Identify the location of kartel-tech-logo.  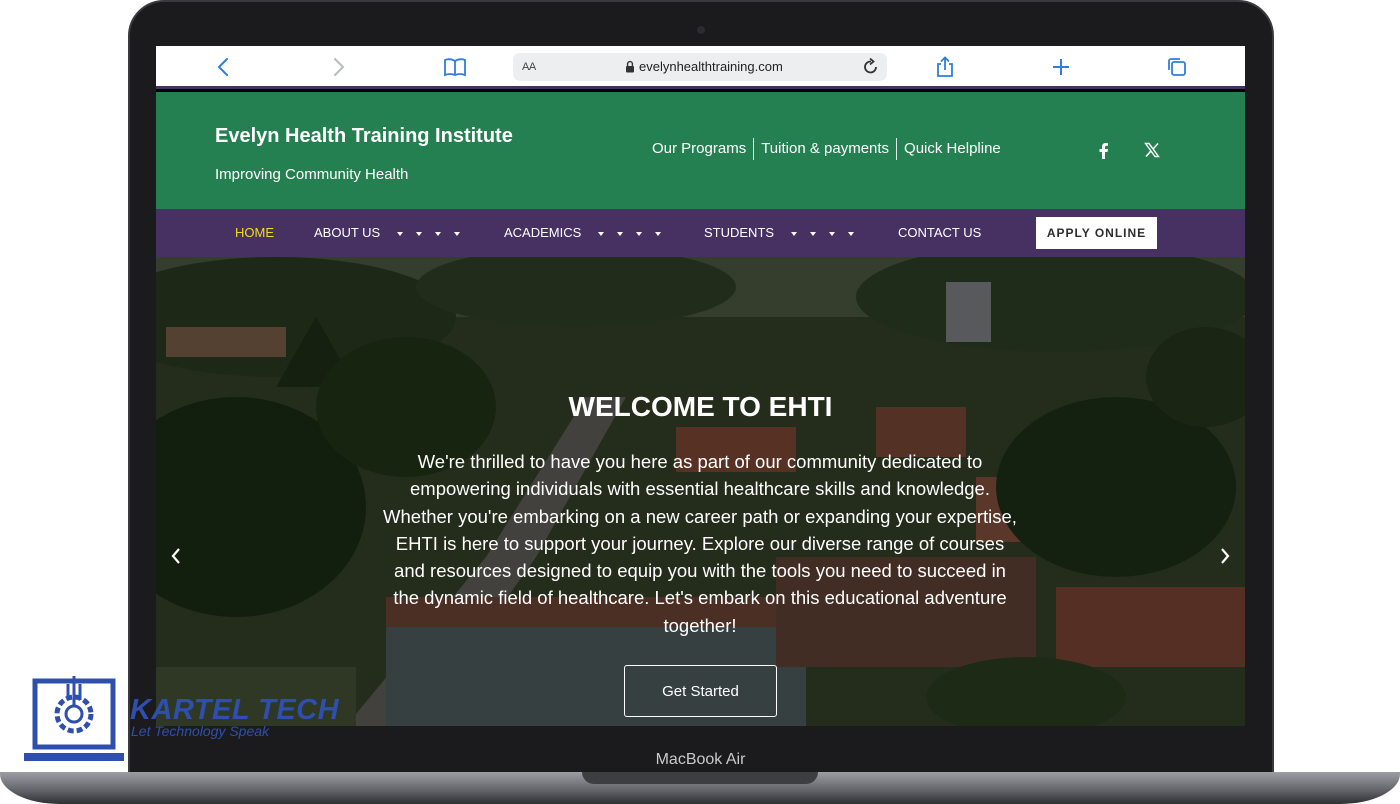
(74, 718).